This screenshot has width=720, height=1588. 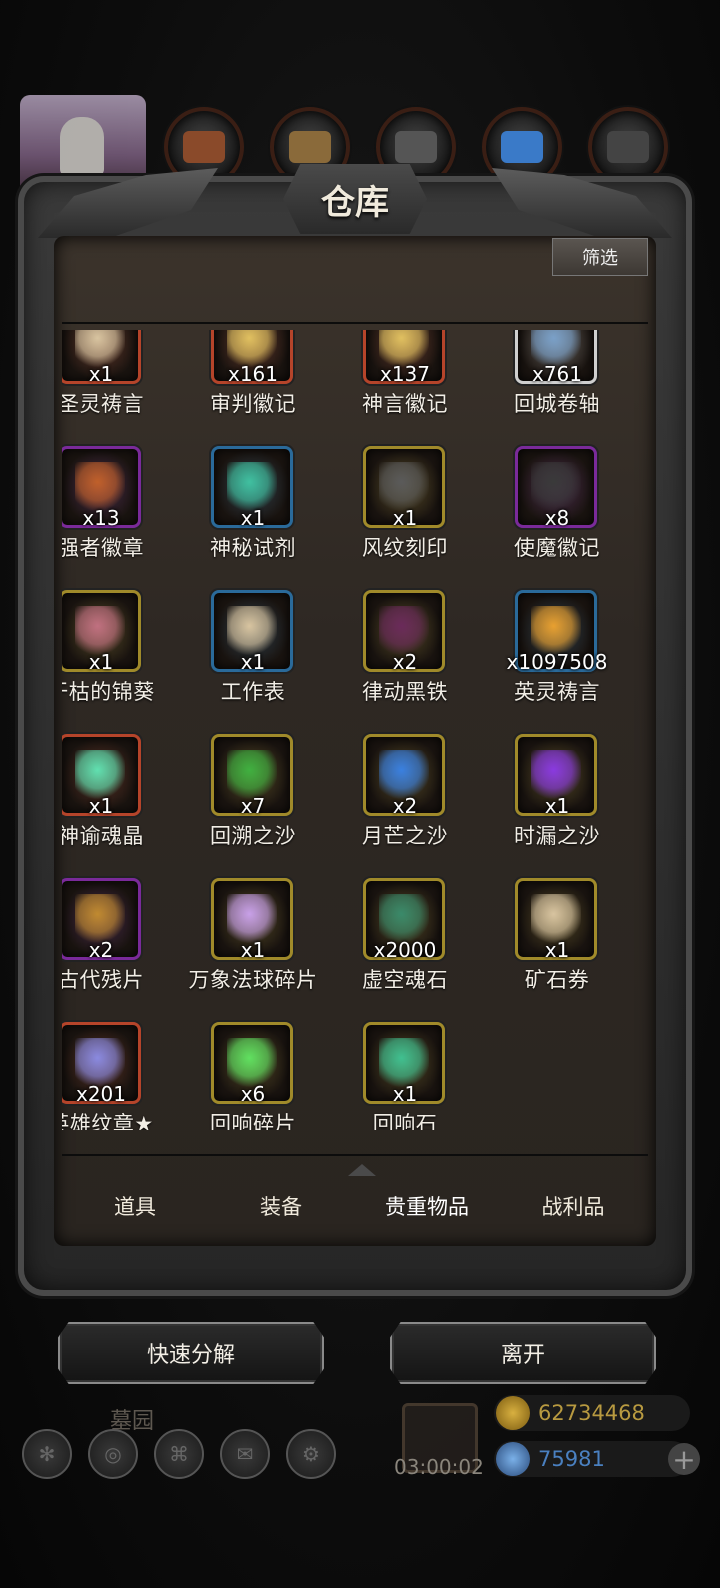 What do you see at coordinates (439, 1467) in the screenshot?
I see `gift-timer: 03:00:02` at bounding box center [439, 1467].